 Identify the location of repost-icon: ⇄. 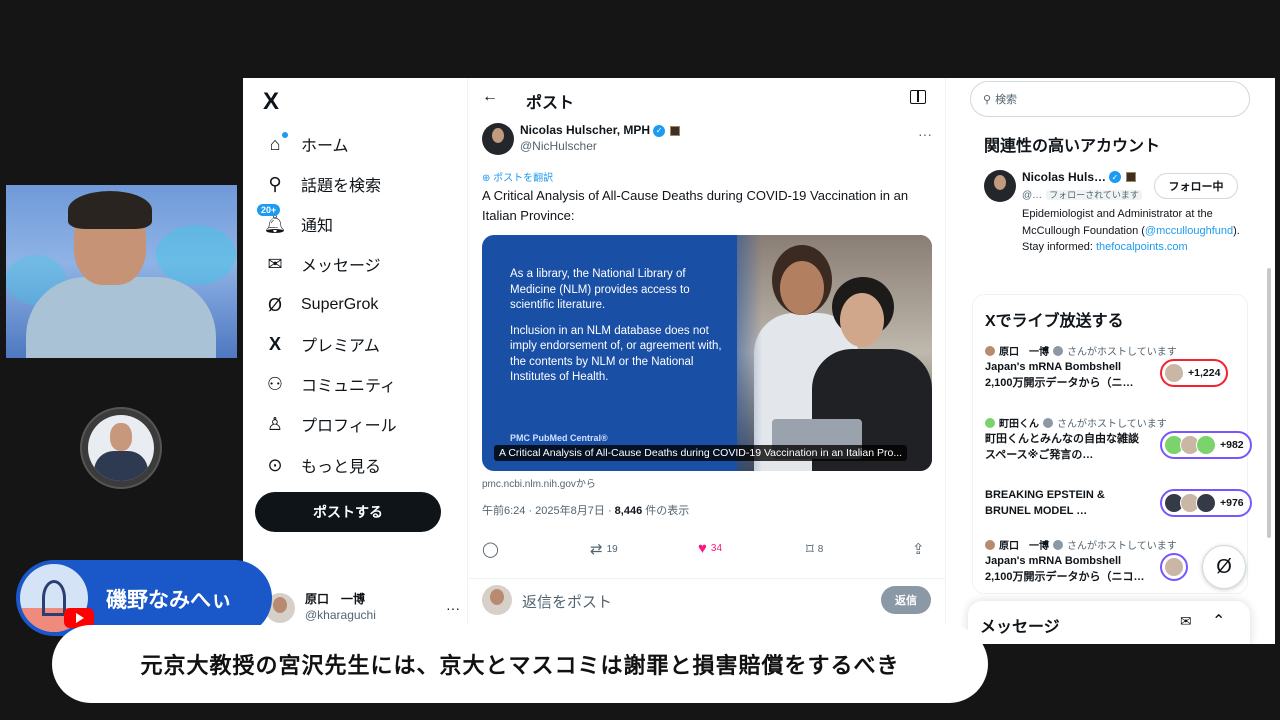
(596, 549).